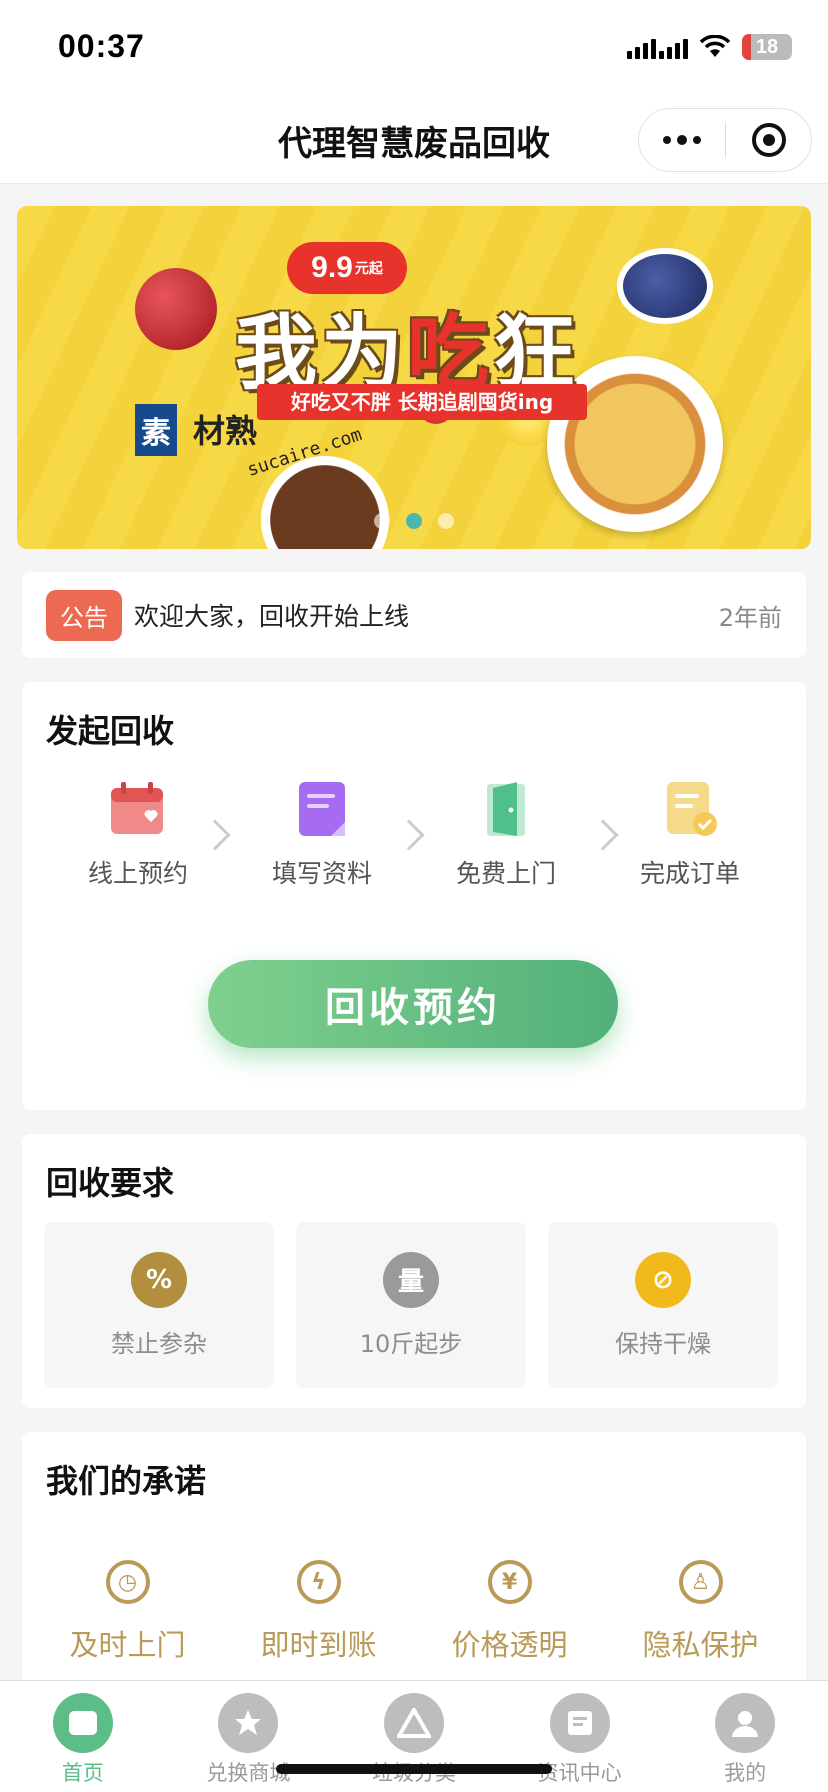 Image resolution: width=828 pixels, height=1792 pixels. I want to click on step-online-booking: 线上预约, so click(138, 834).